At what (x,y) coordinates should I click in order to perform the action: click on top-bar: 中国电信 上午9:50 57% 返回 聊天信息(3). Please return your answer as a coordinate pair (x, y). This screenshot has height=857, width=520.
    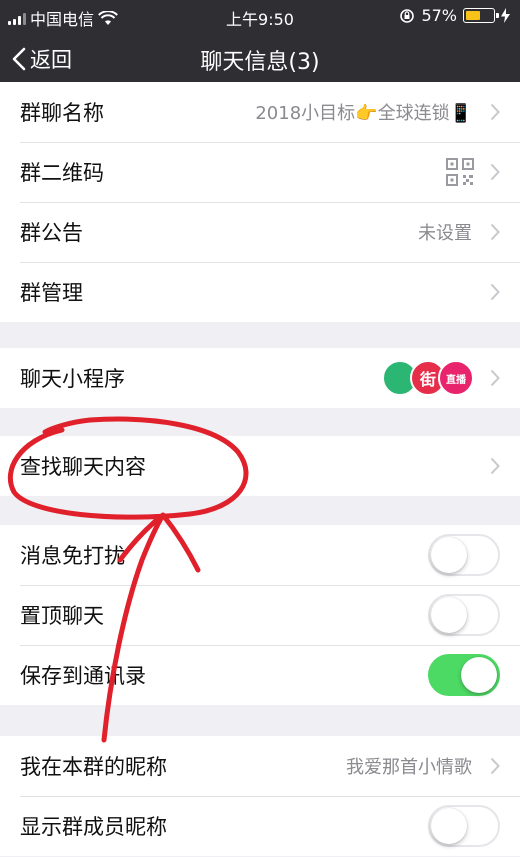
    Looking at the image, I should click on (260, 44).